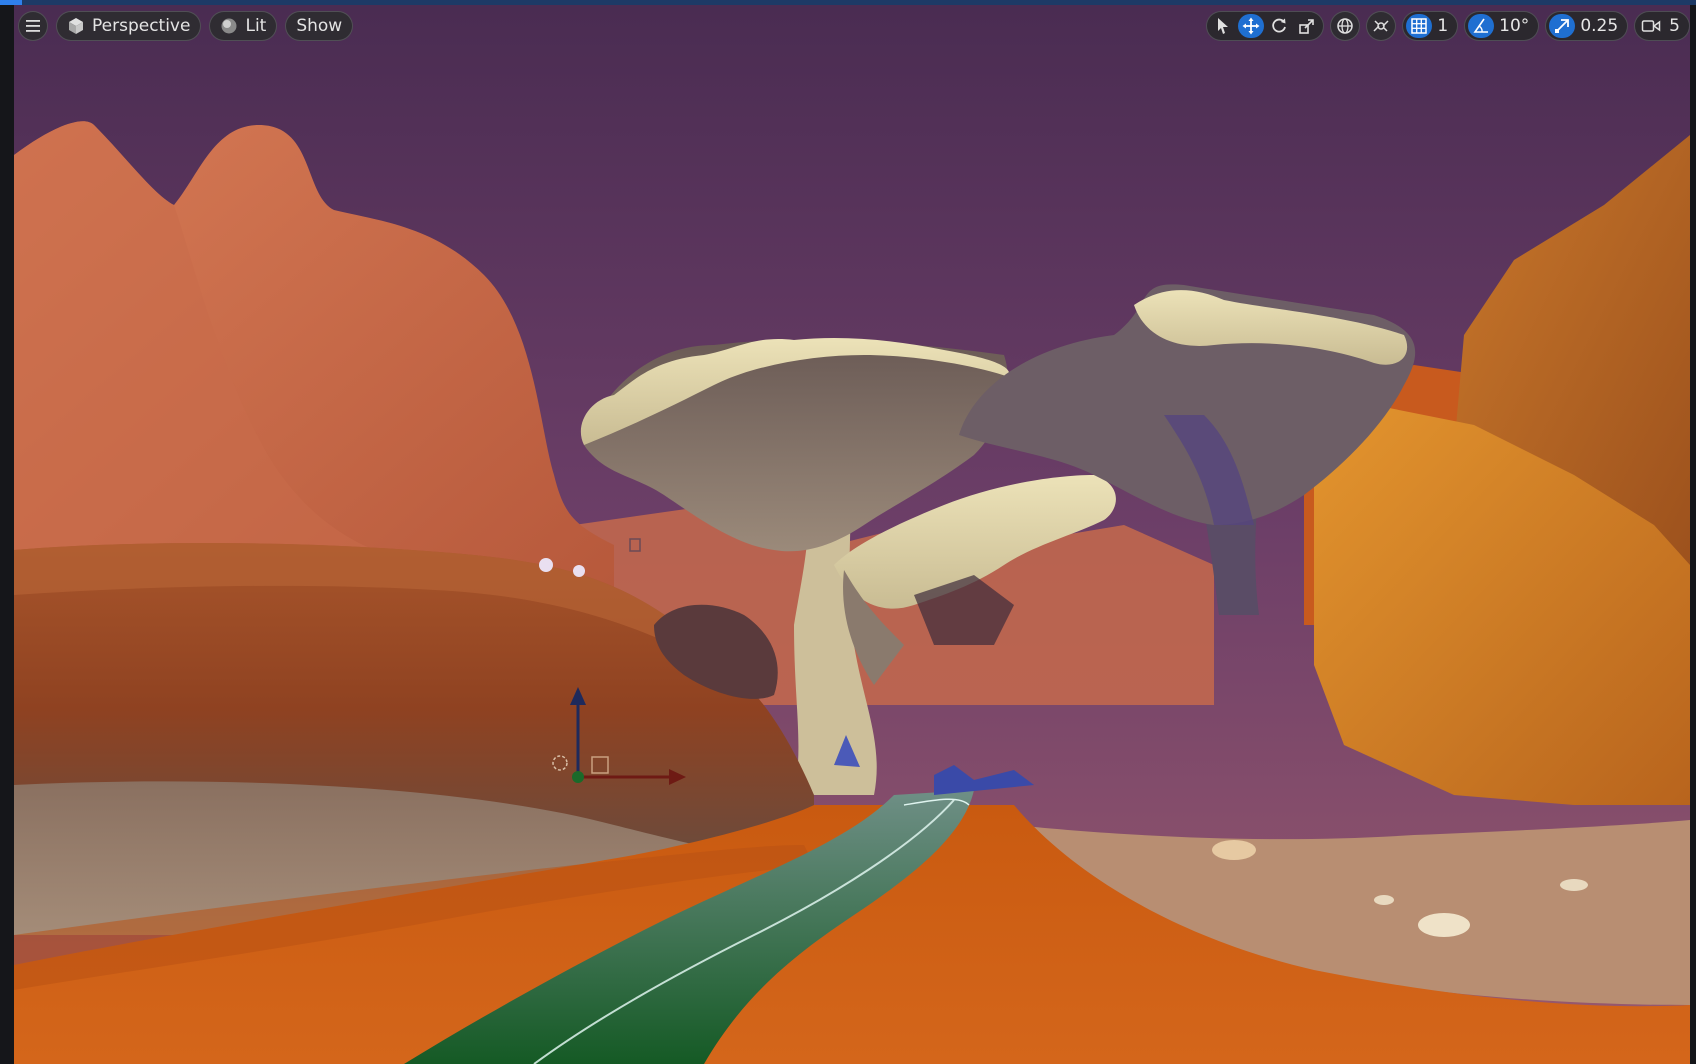 The width and height of the screenshot is (1696, 1064). What do you see at coordinates (76, 26) in the screenshot?
I see `cube-icon` at bounding box center [76, 26].